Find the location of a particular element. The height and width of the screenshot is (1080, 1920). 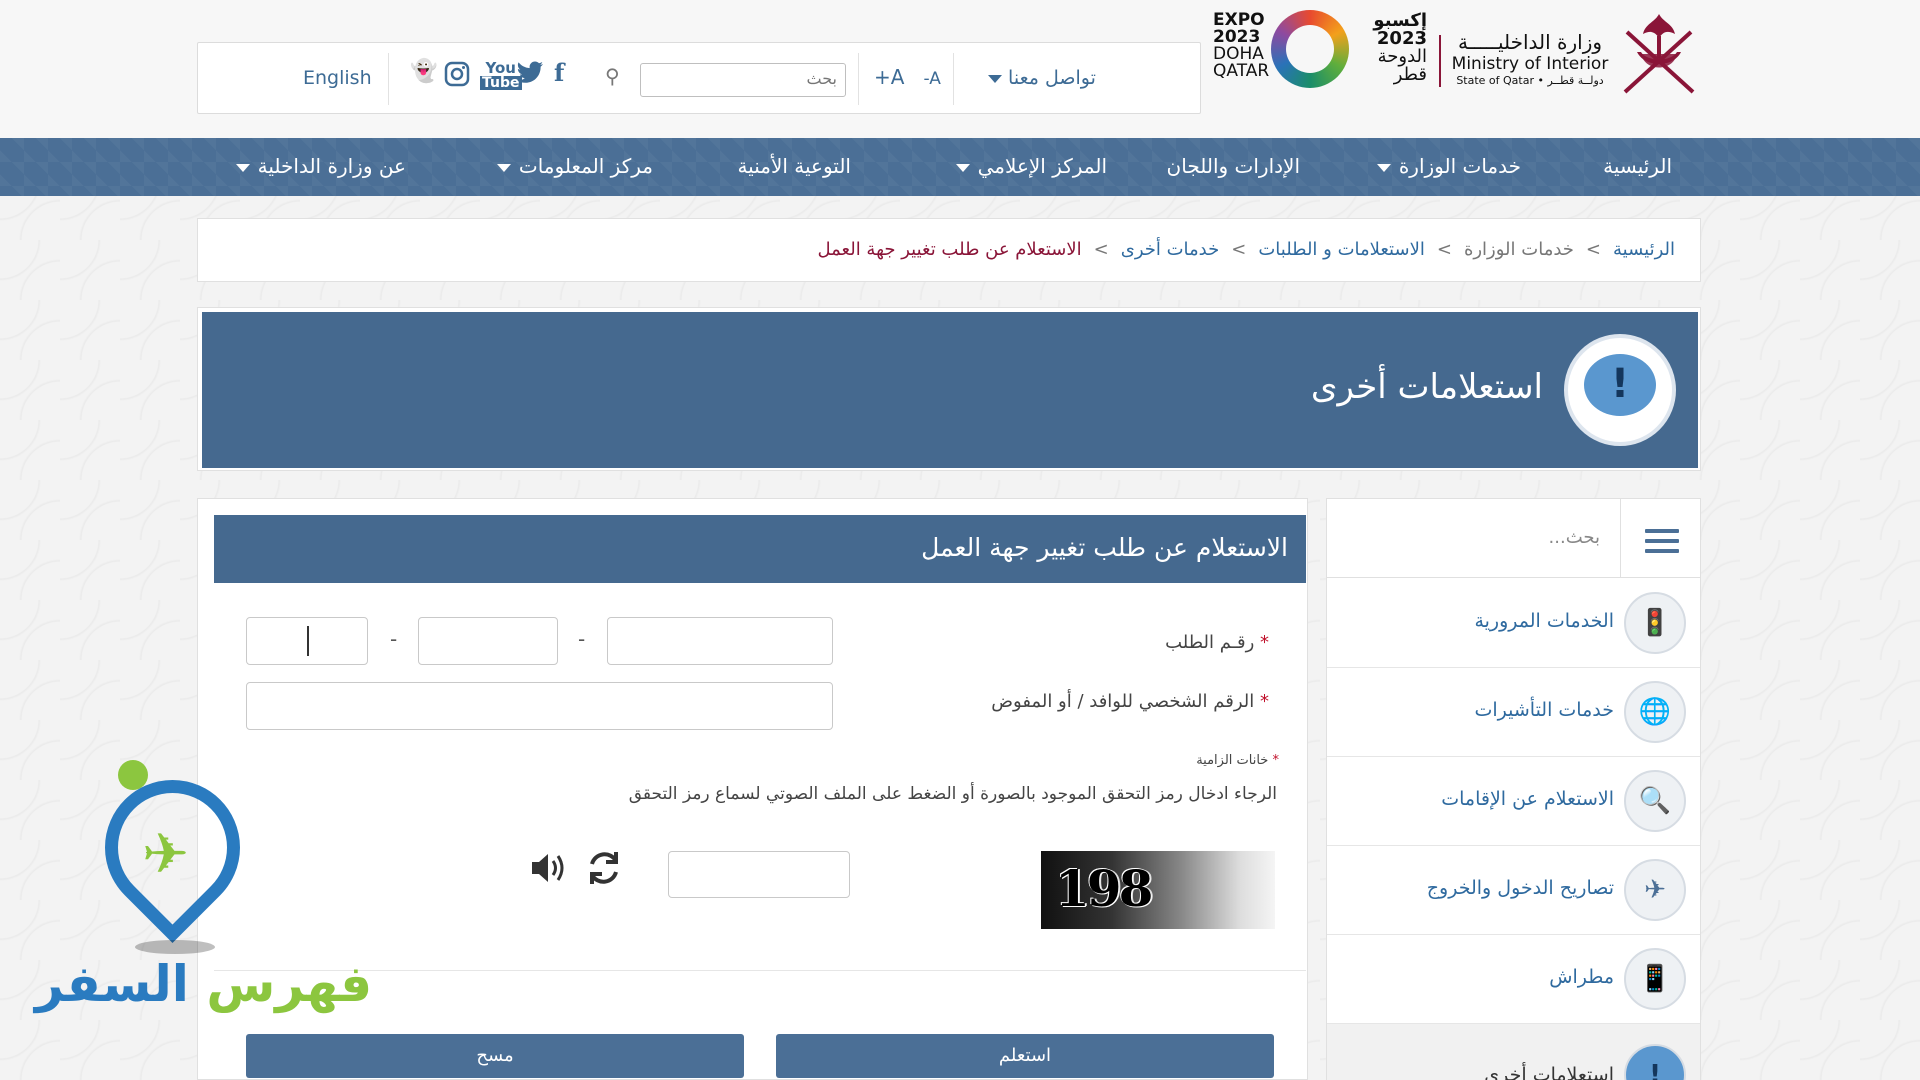

contact-us-dropdown: تواصل معنا is located at coordinates (1042, 78).